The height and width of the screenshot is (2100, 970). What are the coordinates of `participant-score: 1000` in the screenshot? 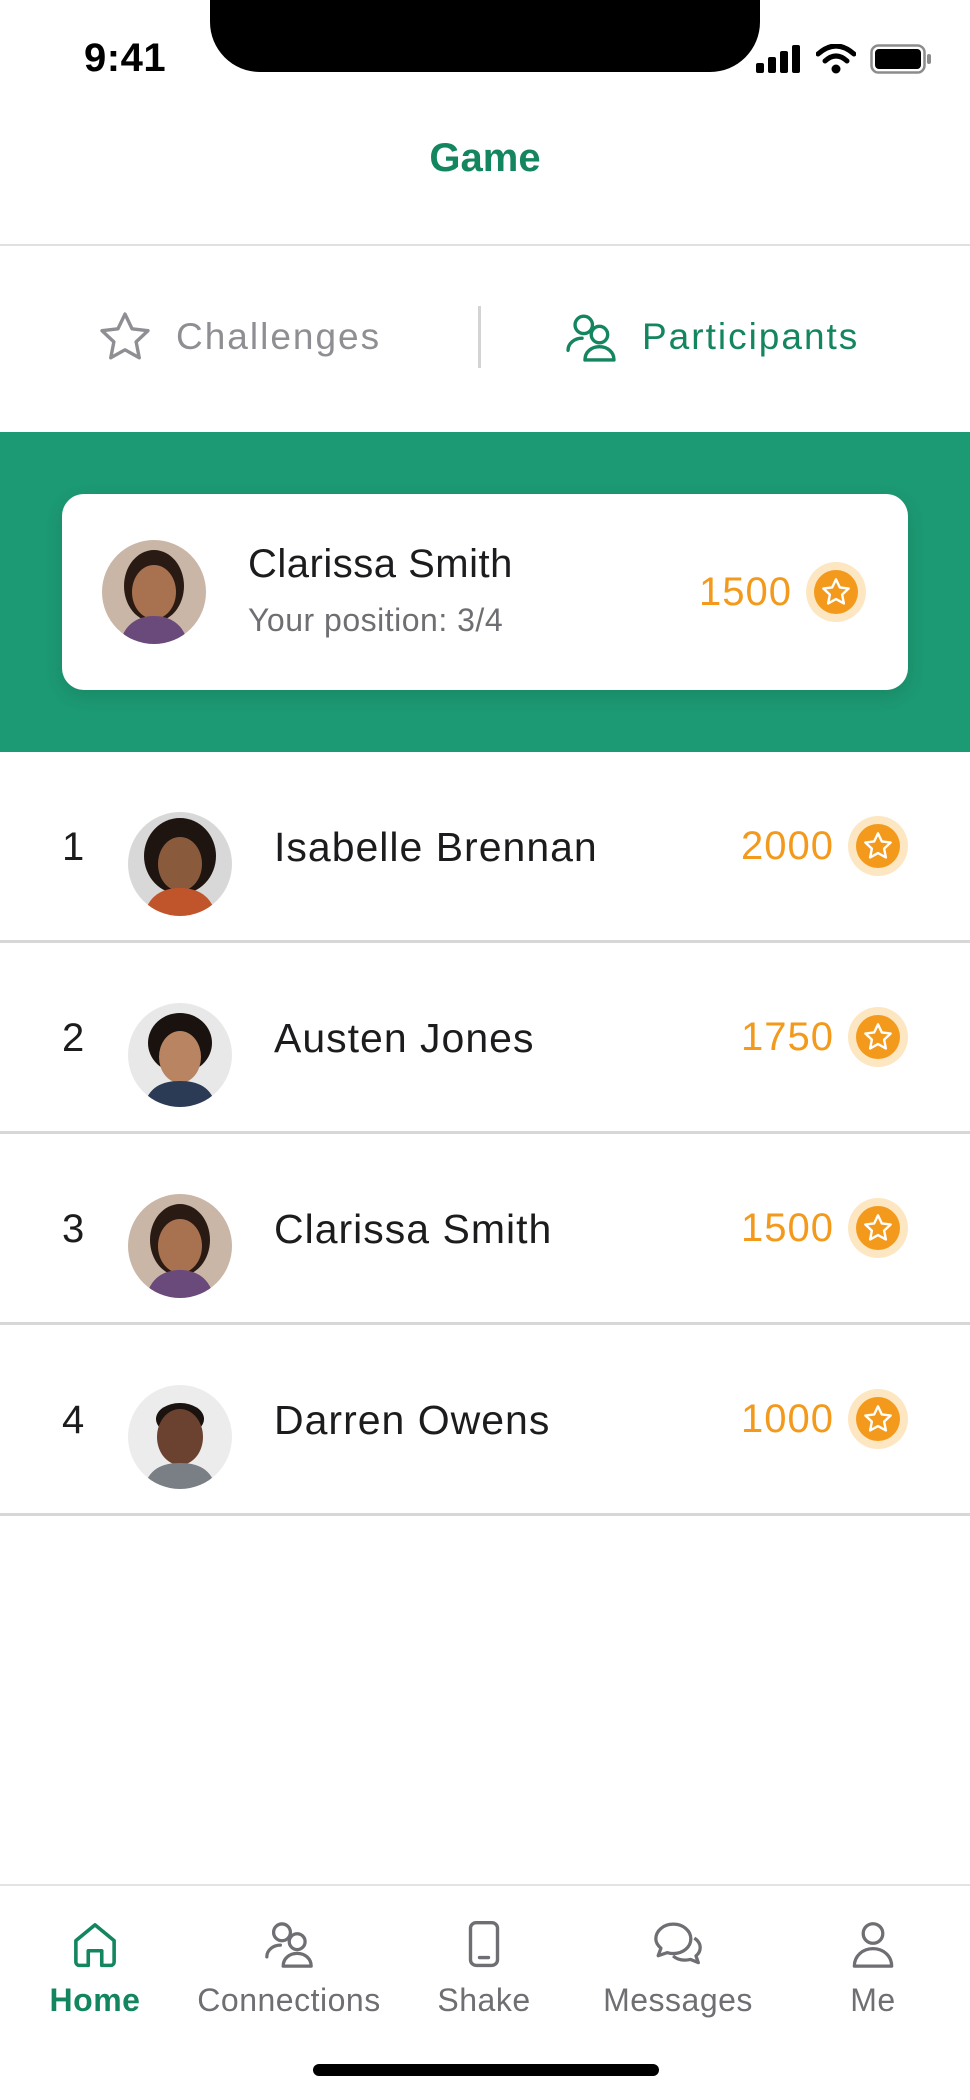 It's located at (824, 1419).